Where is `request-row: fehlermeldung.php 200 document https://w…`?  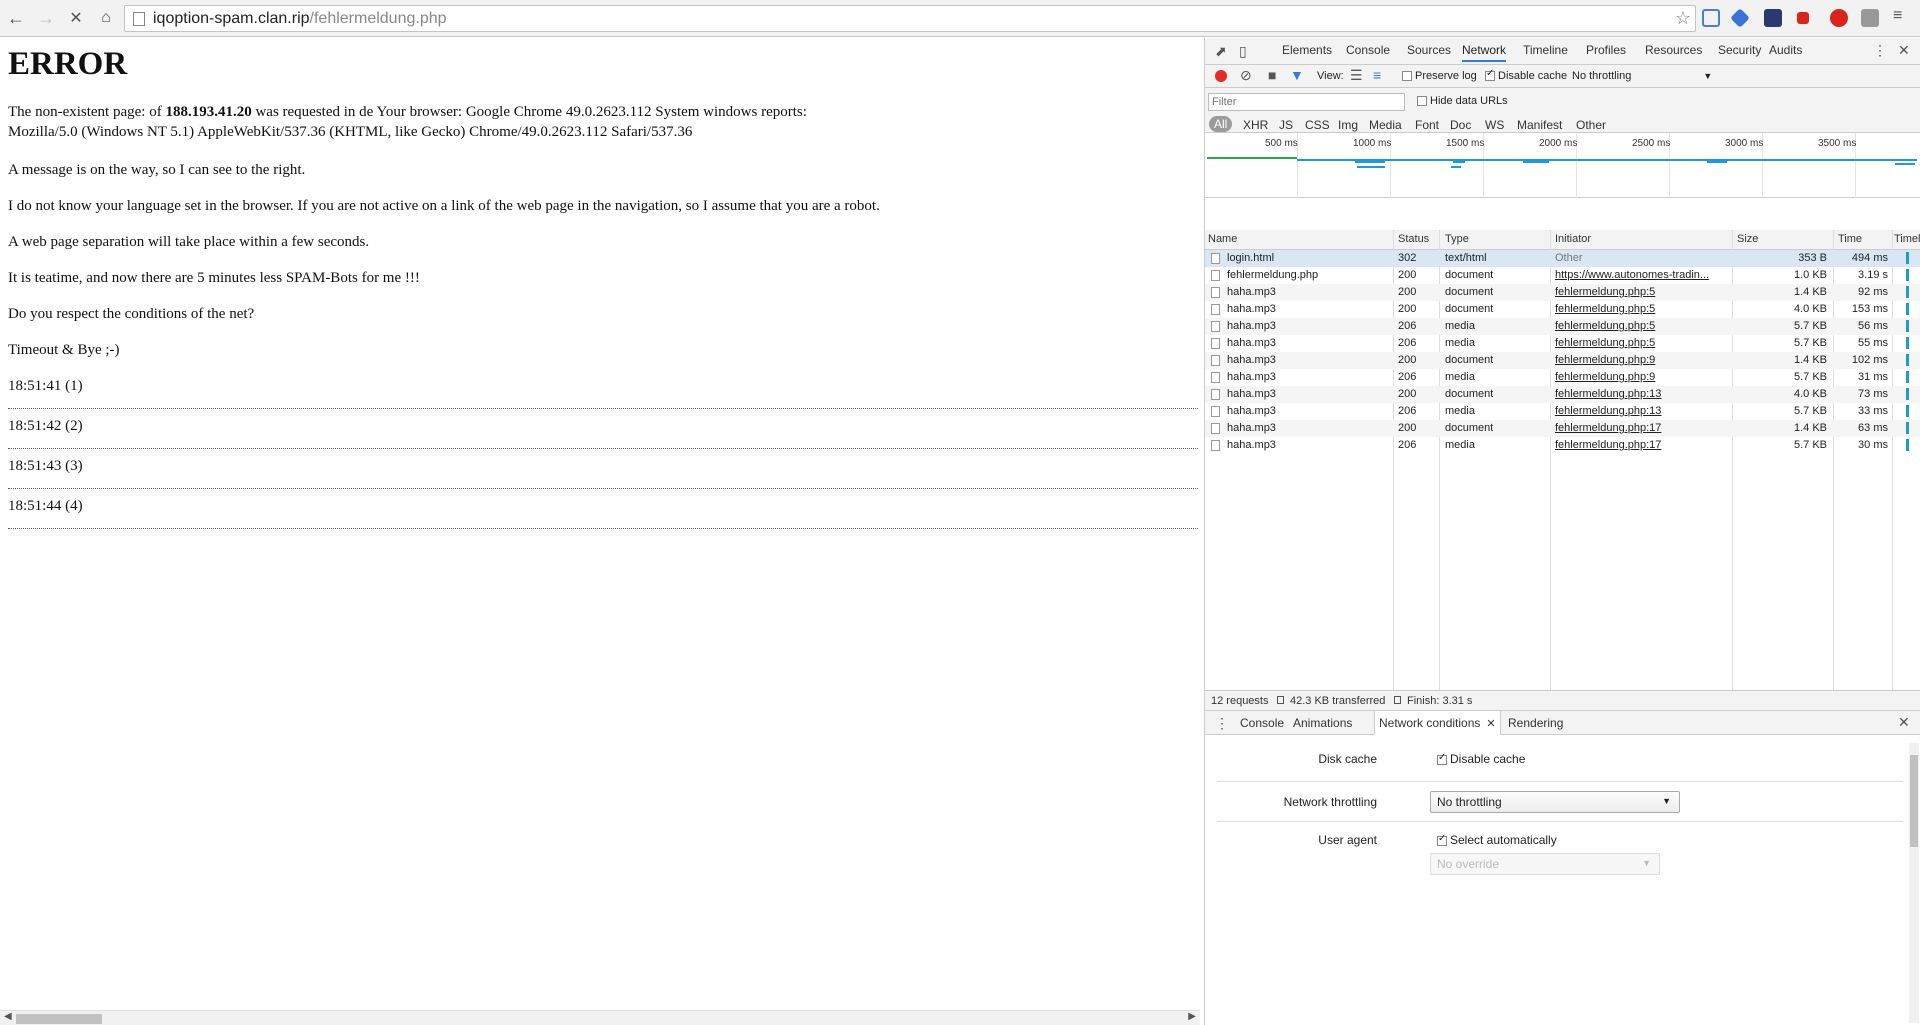 request-row: fehlermeldung.php 200 document https://w… is located at coordinates (1562, 275).